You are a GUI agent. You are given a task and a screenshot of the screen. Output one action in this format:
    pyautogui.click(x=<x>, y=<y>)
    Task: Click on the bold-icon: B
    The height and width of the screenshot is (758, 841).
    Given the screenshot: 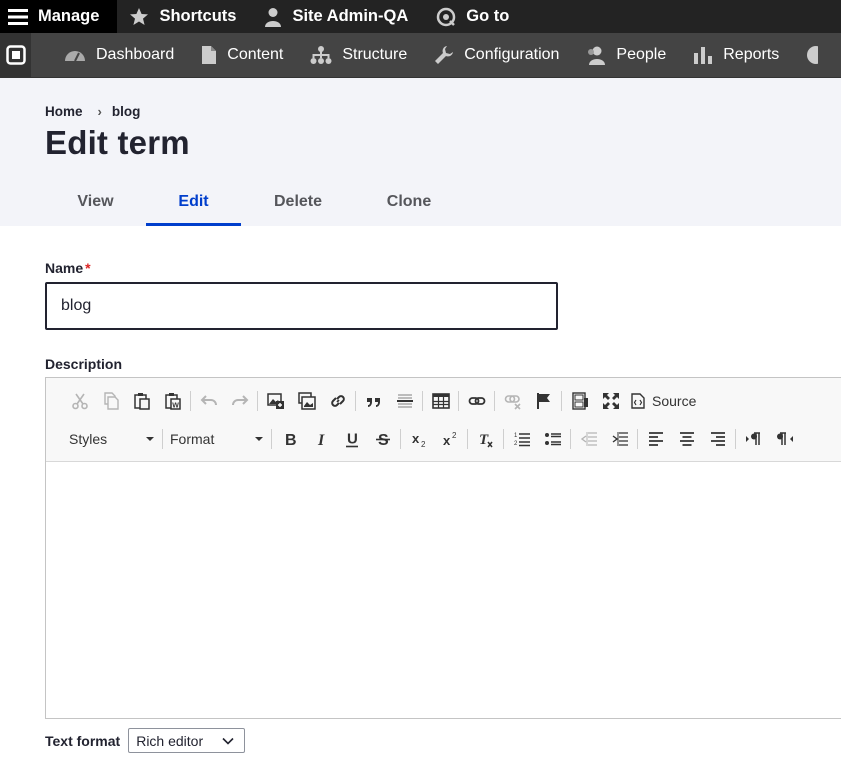 What is the action you would take?
    pyautogui.click(x=291, y=440)
    